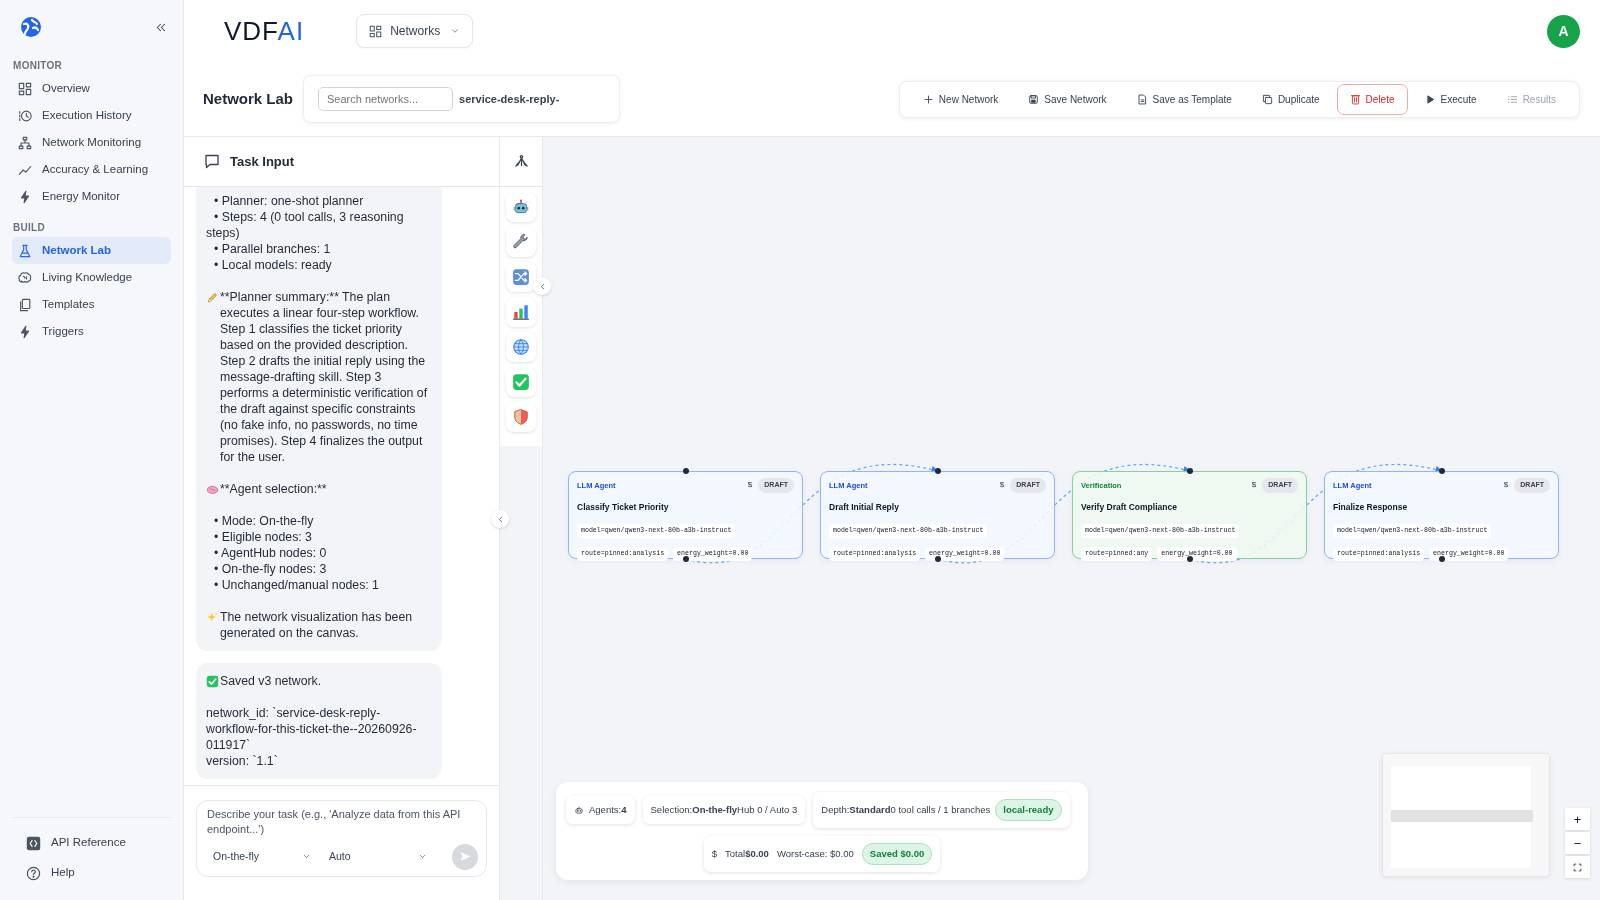  Describe the element at coordinates (25, 250) in the screenshot. I see `flask-icon` at that location.